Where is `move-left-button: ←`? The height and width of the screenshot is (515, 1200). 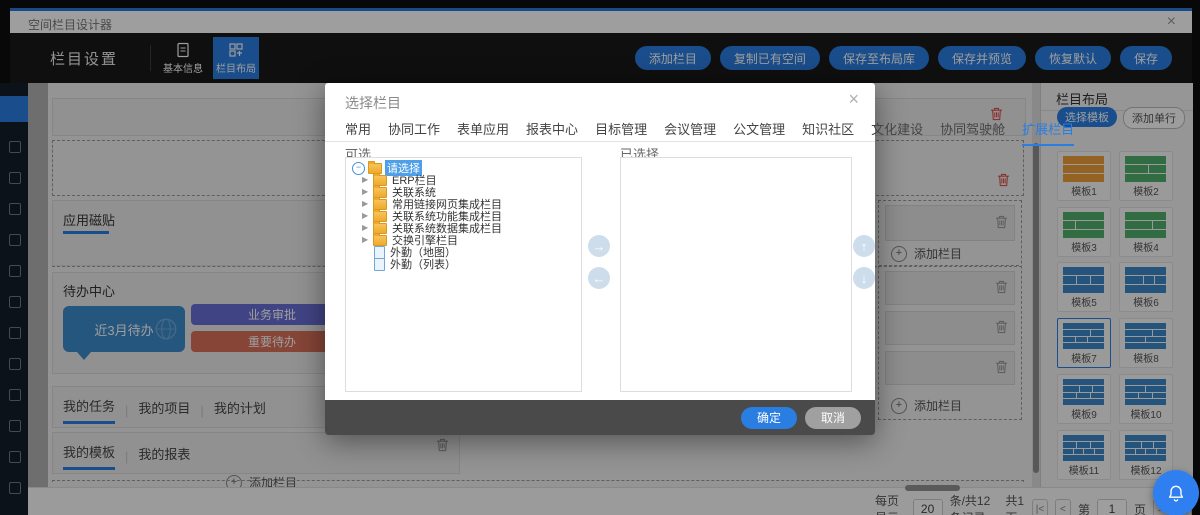 move-left-button: ← is located at coordinates (599, 278).